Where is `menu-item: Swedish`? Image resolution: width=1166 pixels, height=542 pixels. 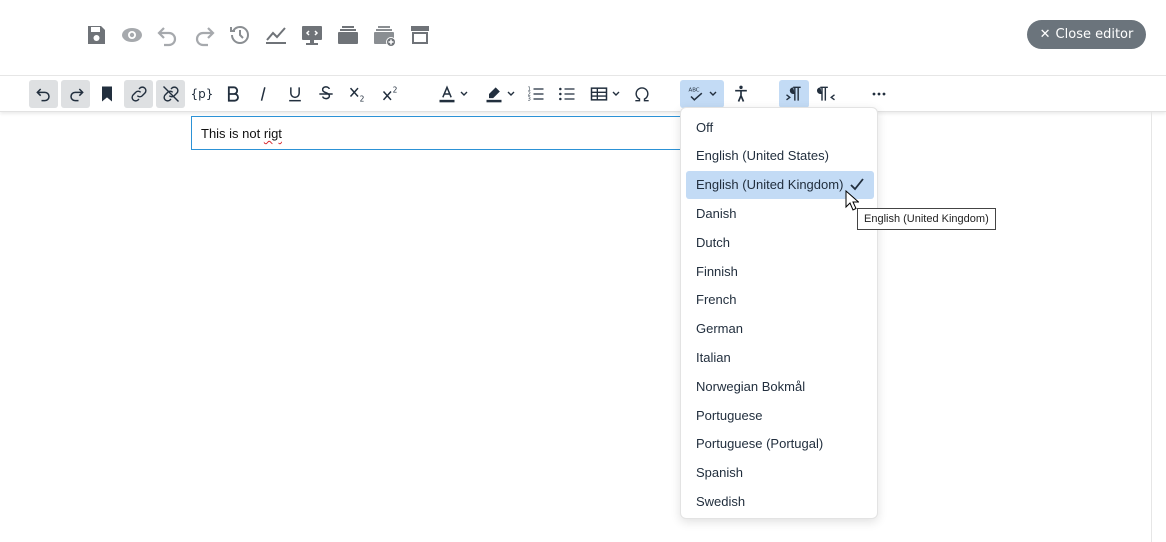
menu-item: Swedish is located at coordinates (780, 501).